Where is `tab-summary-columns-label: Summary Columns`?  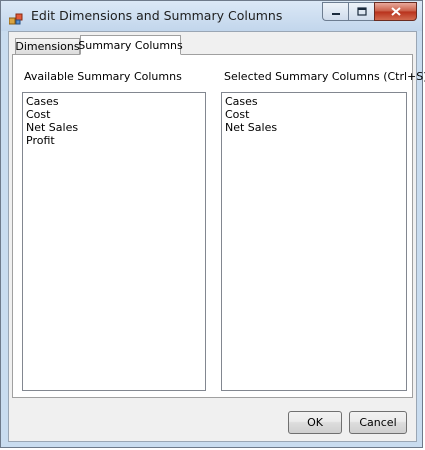 tab-summary-columns-label: Summary Columns is located at coordinates (130, 45).